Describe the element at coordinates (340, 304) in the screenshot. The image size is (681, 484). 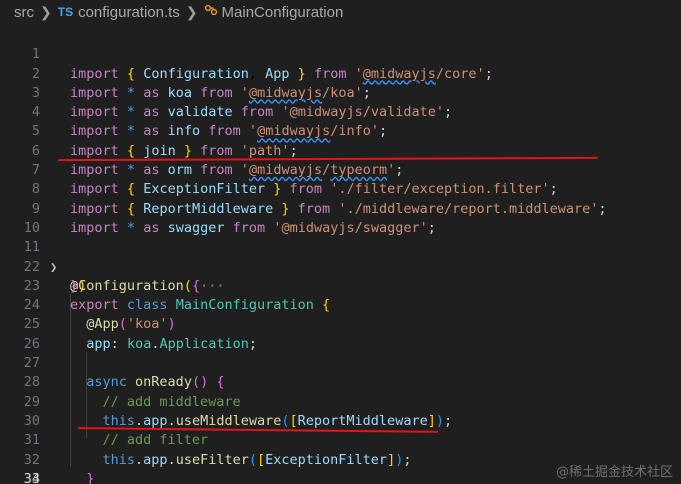
I see `code-line: 24 @App('koa')` at that location.